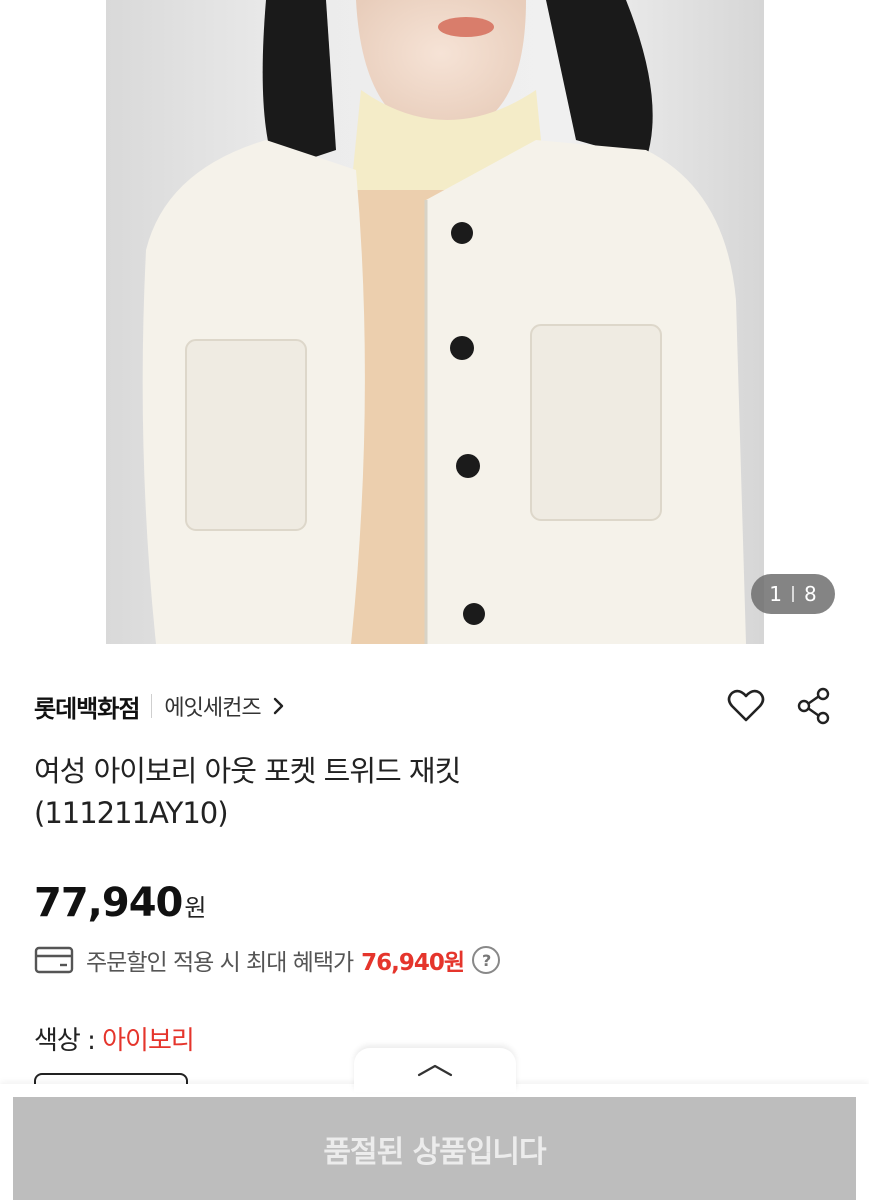  What do you see at coordinates (775, 594) in the screenshot?
I see `image-counter-current: 1` at bounding box center [775, 594].